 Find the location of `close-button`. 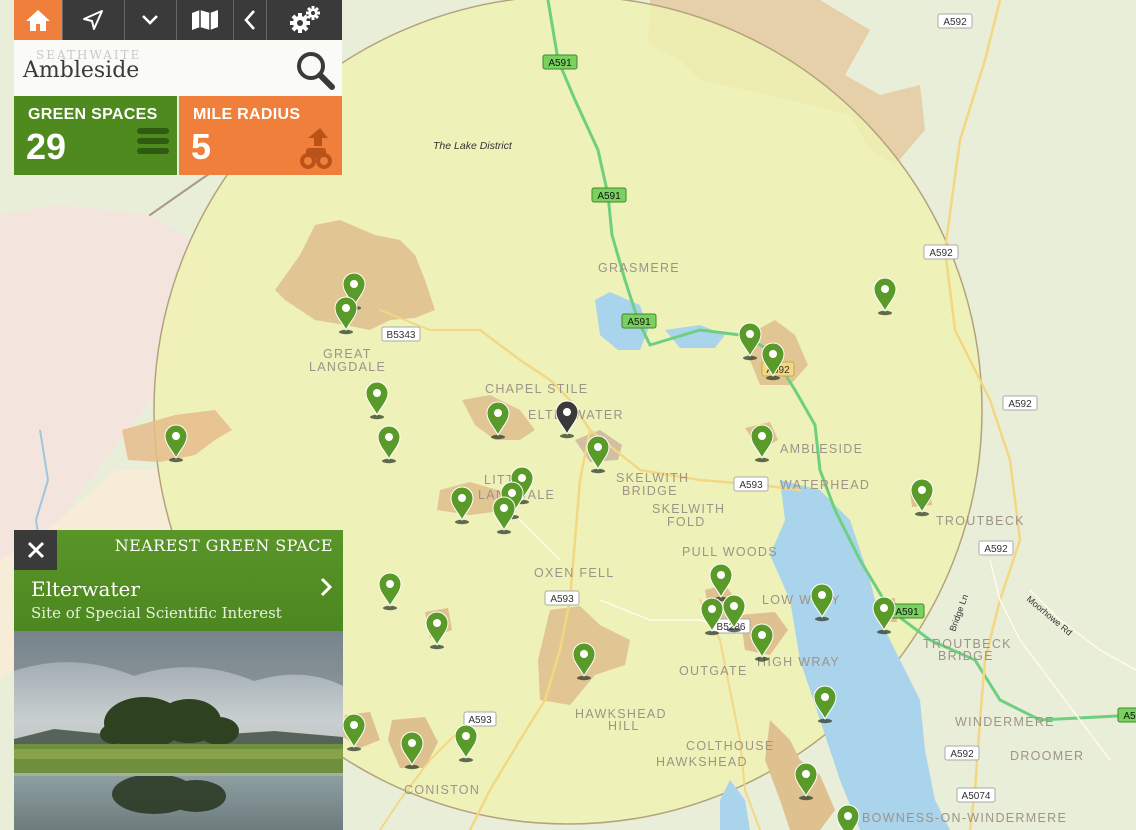

close-button is located at coordinates (35, 550).